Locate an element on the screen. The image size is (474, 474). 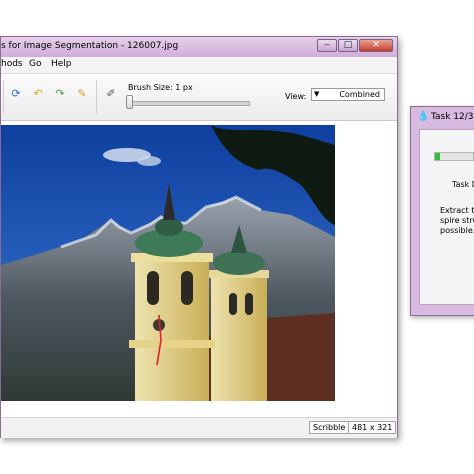
menu-go: Go is located at coordinates (35, 64).